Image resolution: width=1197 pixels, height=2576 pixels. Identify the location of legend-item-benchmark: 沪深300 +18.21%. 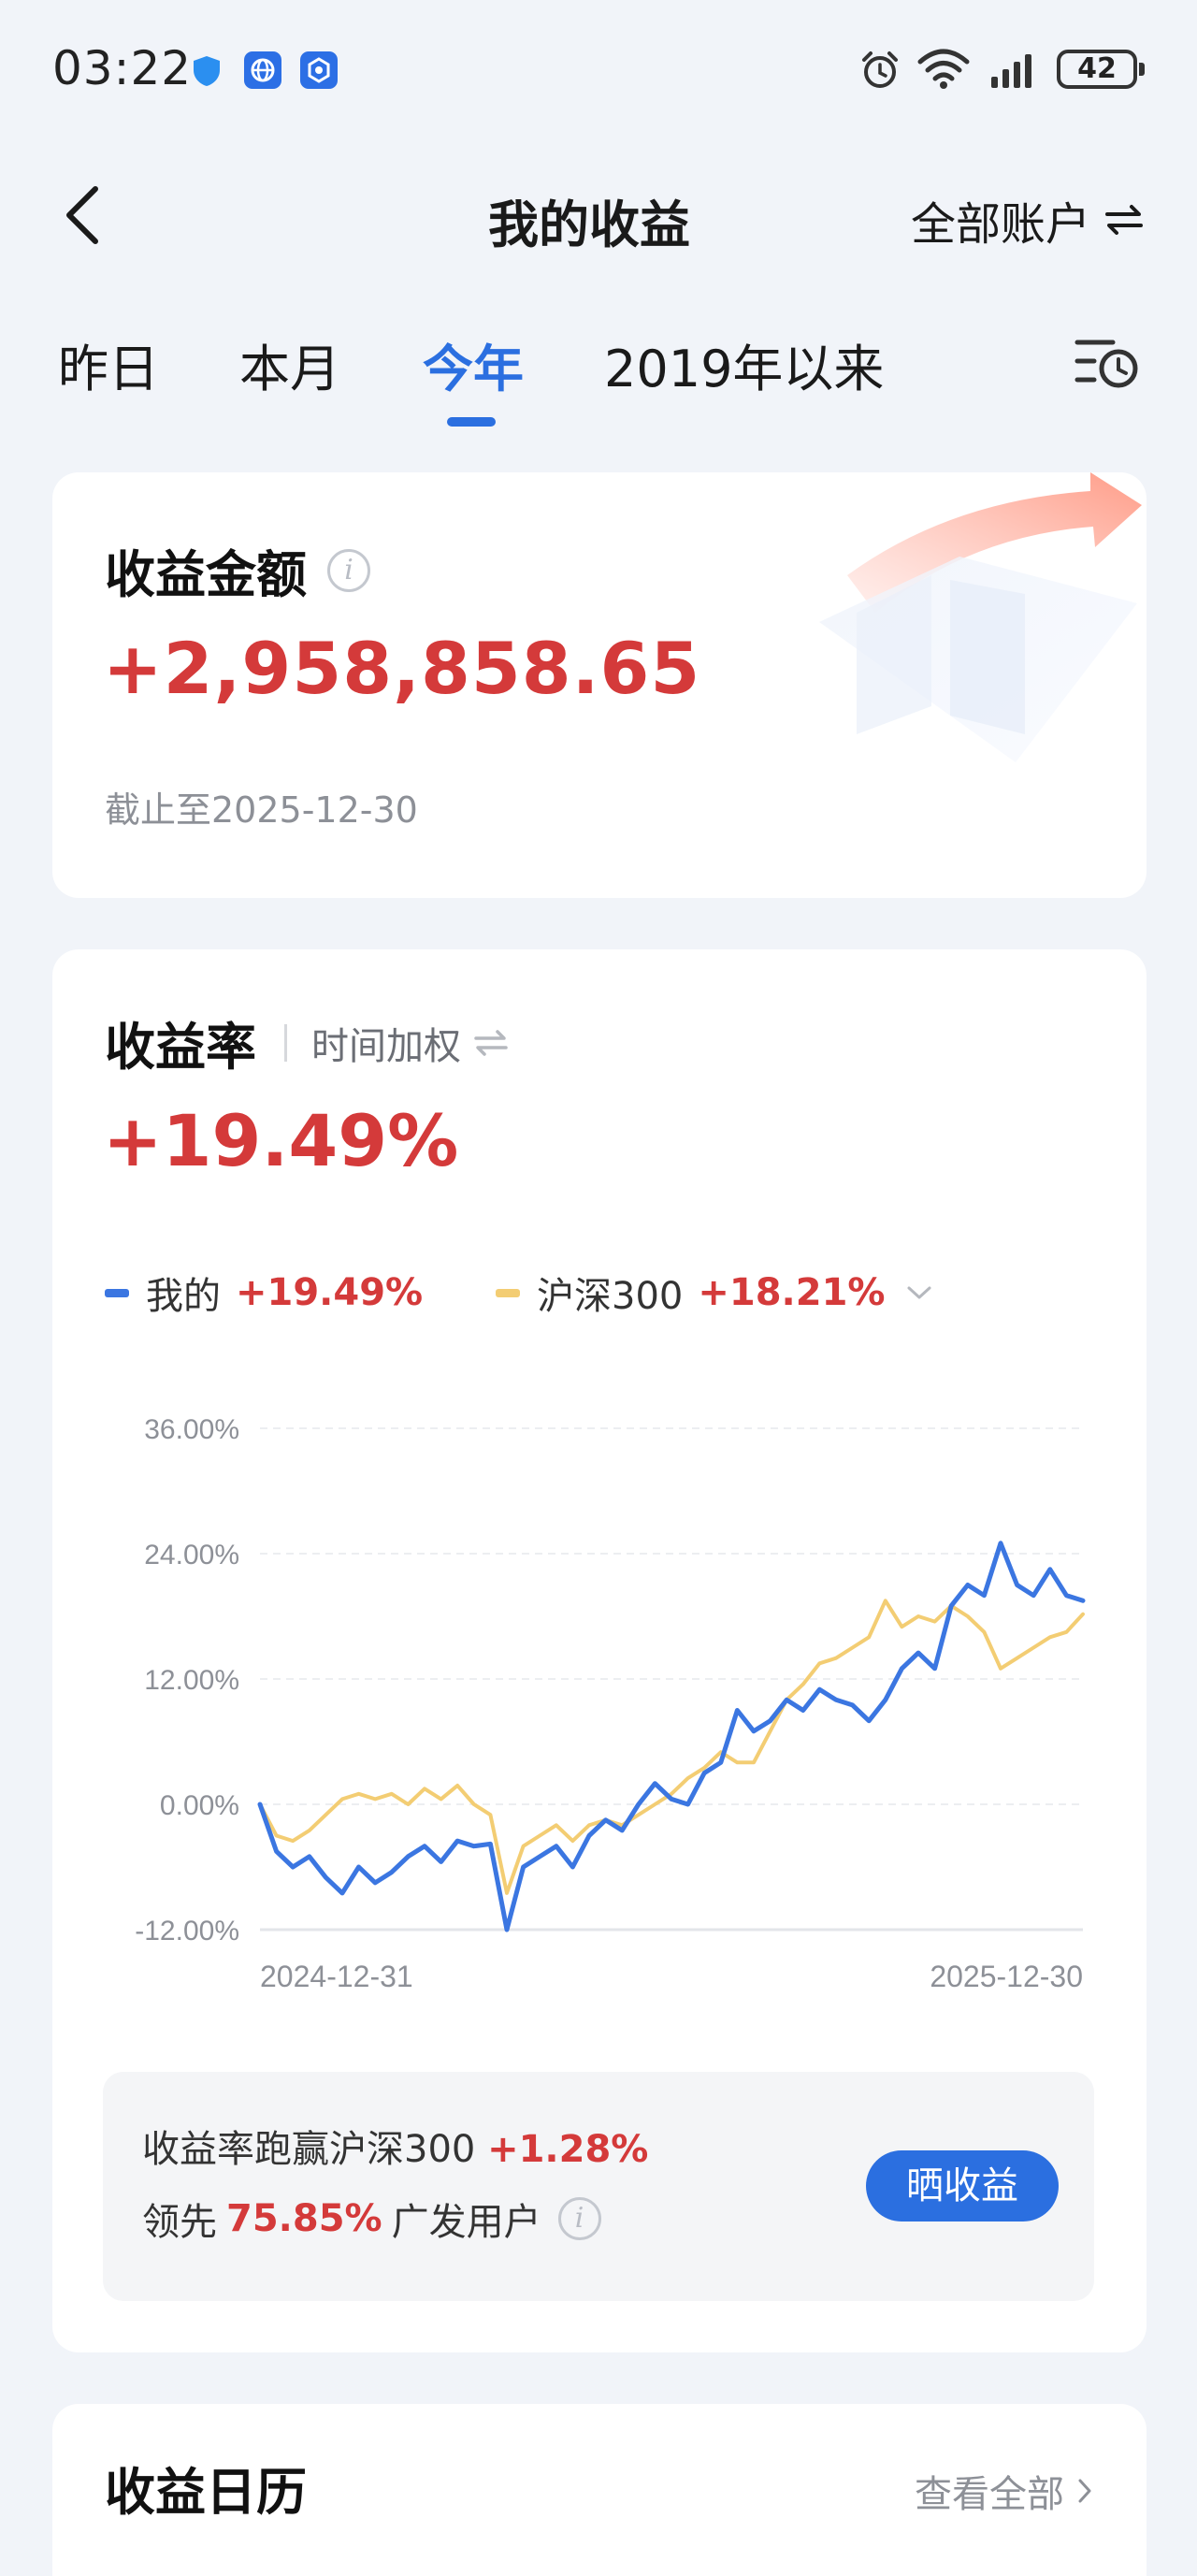
(714, 1293).